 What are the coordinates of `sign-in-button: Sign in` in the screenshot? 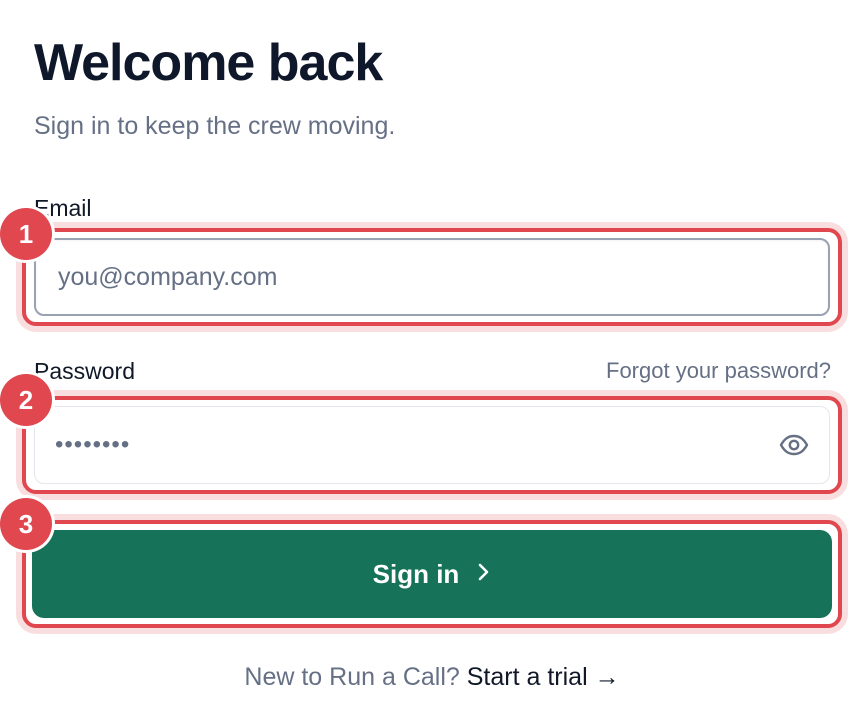 It's located at (432, 574).